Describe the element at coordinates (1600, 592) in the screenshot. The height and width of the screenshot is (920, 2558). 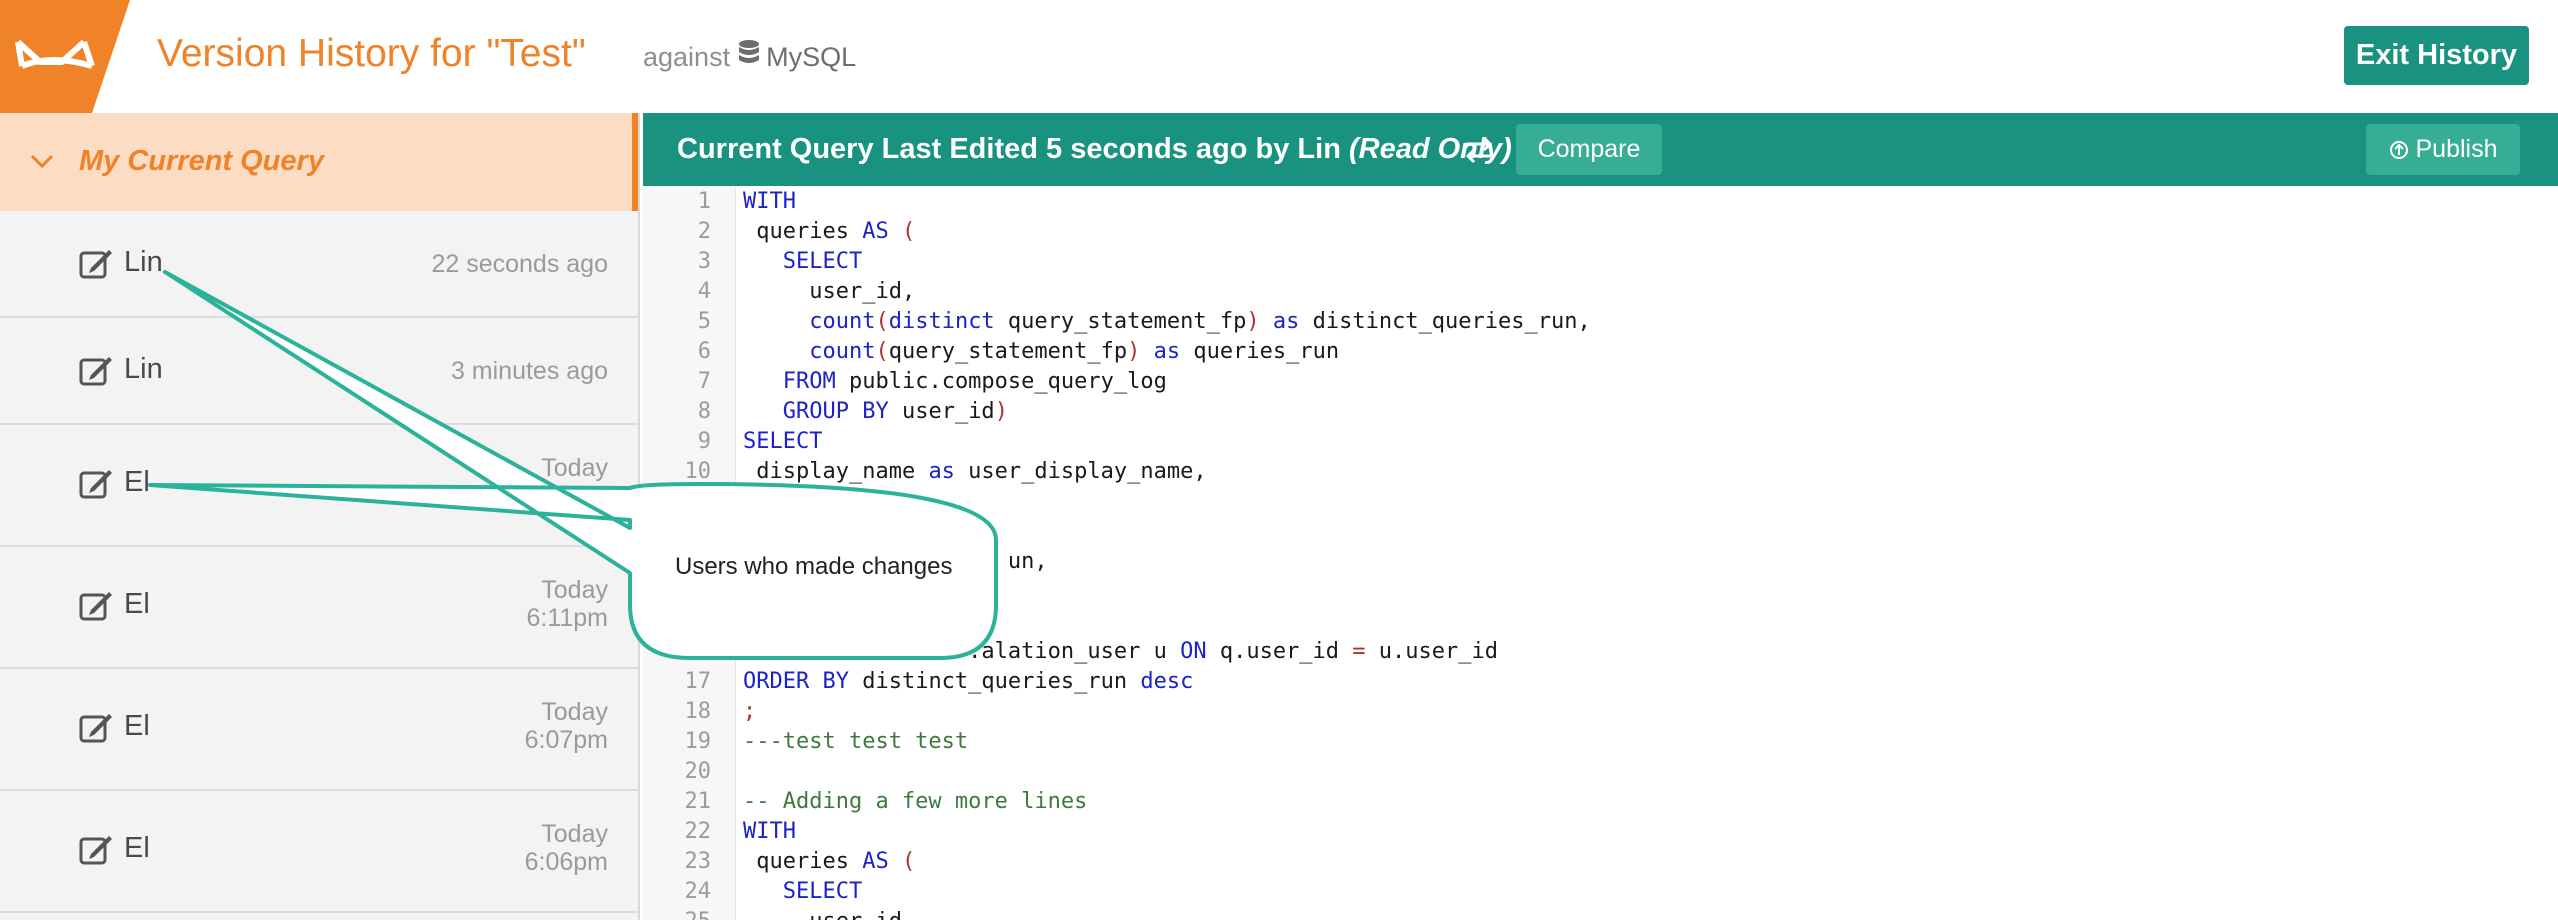
I see `code-line: 14` at that location.